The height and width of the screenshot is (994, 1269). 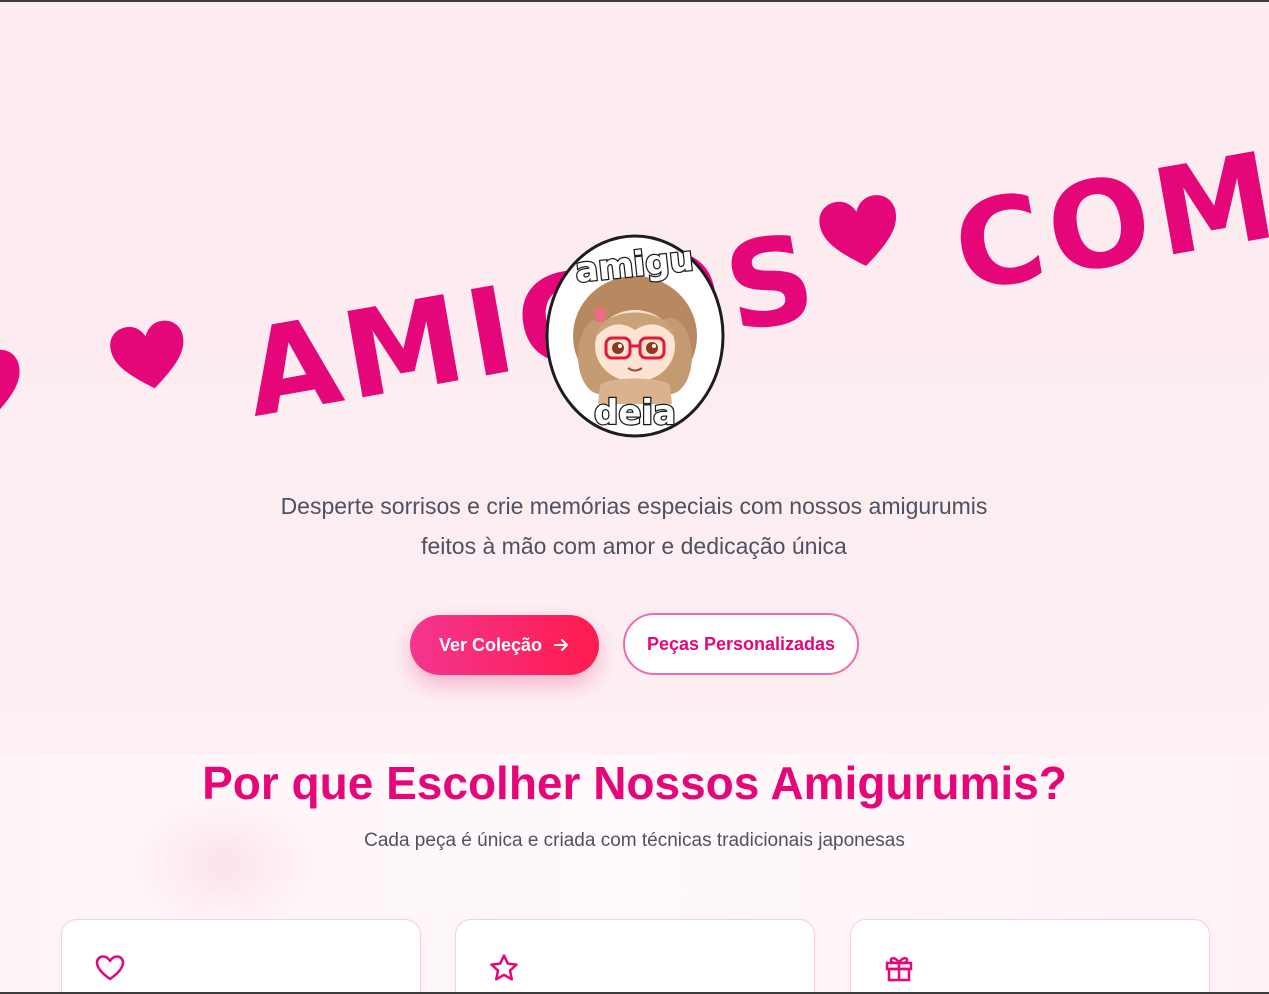 I want to click on section-title: Por que Escolher Nossos Amigurumis?, so click(x=634, y=783).